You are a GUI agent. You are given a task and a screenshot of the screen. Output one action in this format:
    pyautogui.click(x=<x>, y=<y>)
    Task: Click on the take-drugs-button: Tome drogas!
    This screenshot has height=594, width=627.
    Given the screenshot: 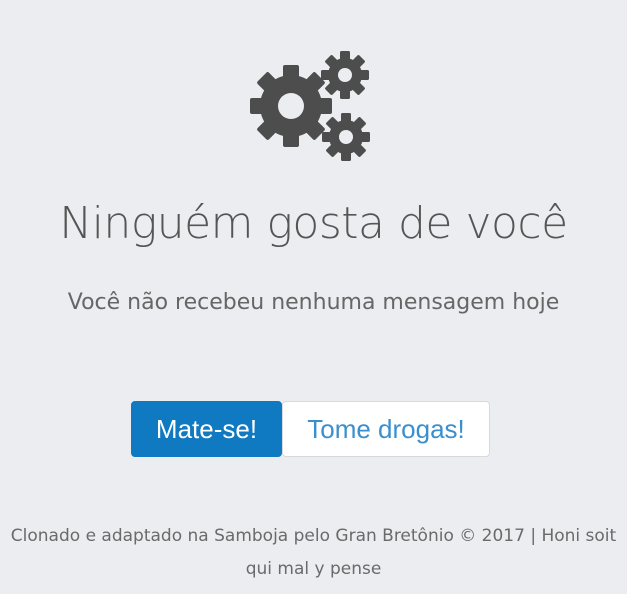 What is the action you would take?
    pyautogui.click(x=386, y=429)
    